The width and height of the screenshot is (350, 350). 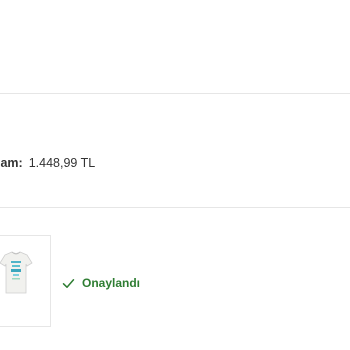 I want to click on order-item-status: Onaylandı, so click(x=101, y=283).